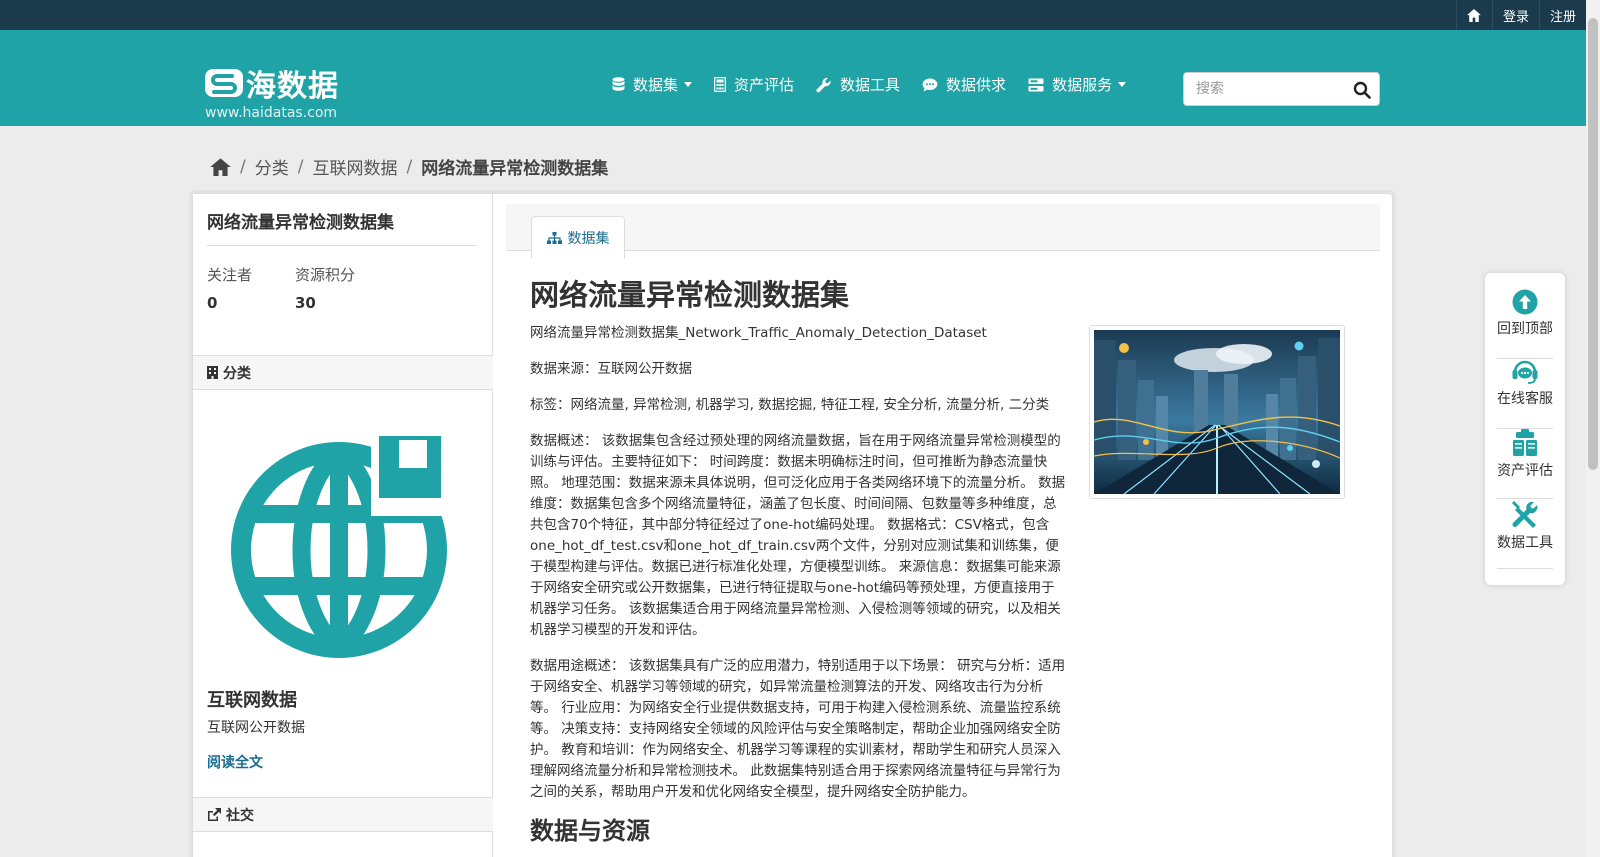  Describe the element at coordinates (292, 86) in the screenshot. I see `brand-name: 海数据` at that location.